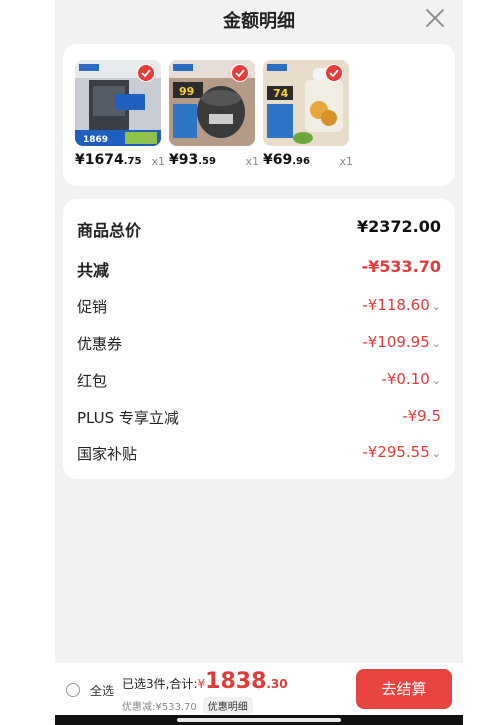  I want to click on total-price-label: 商品总价, so click(109, 230).